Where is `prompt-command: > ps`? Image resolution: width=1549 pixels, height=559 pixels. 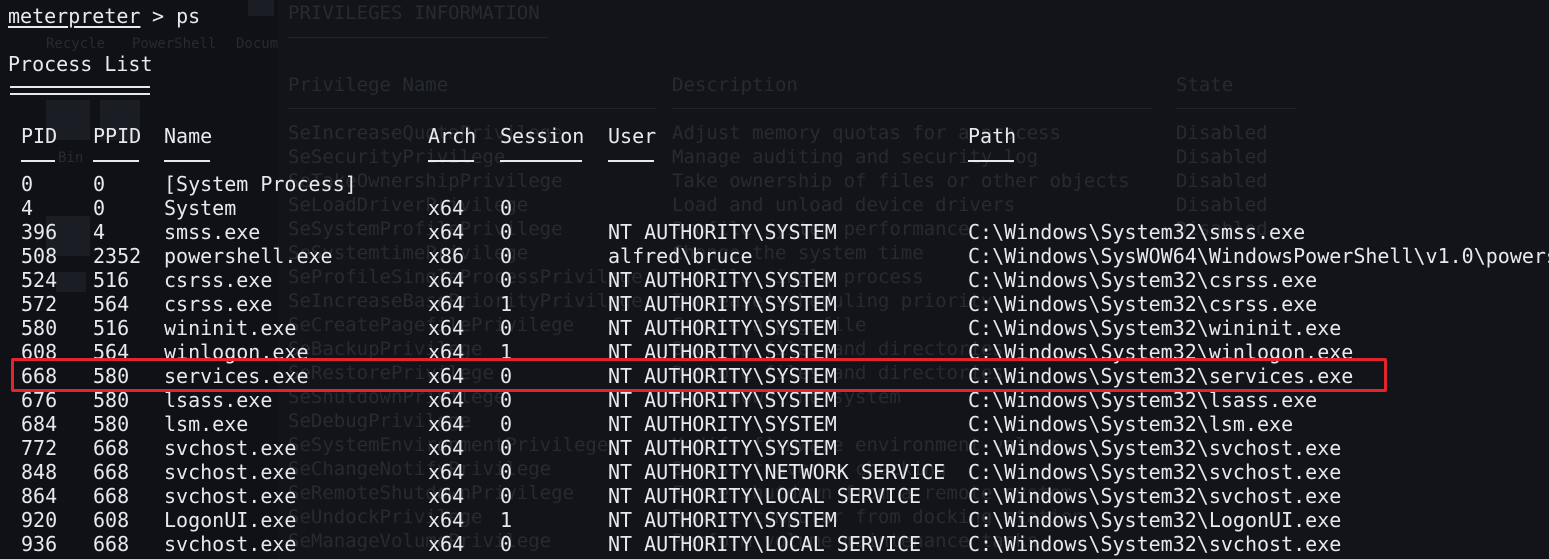
prompt-command: > ps is located at coordinates (170, 16).